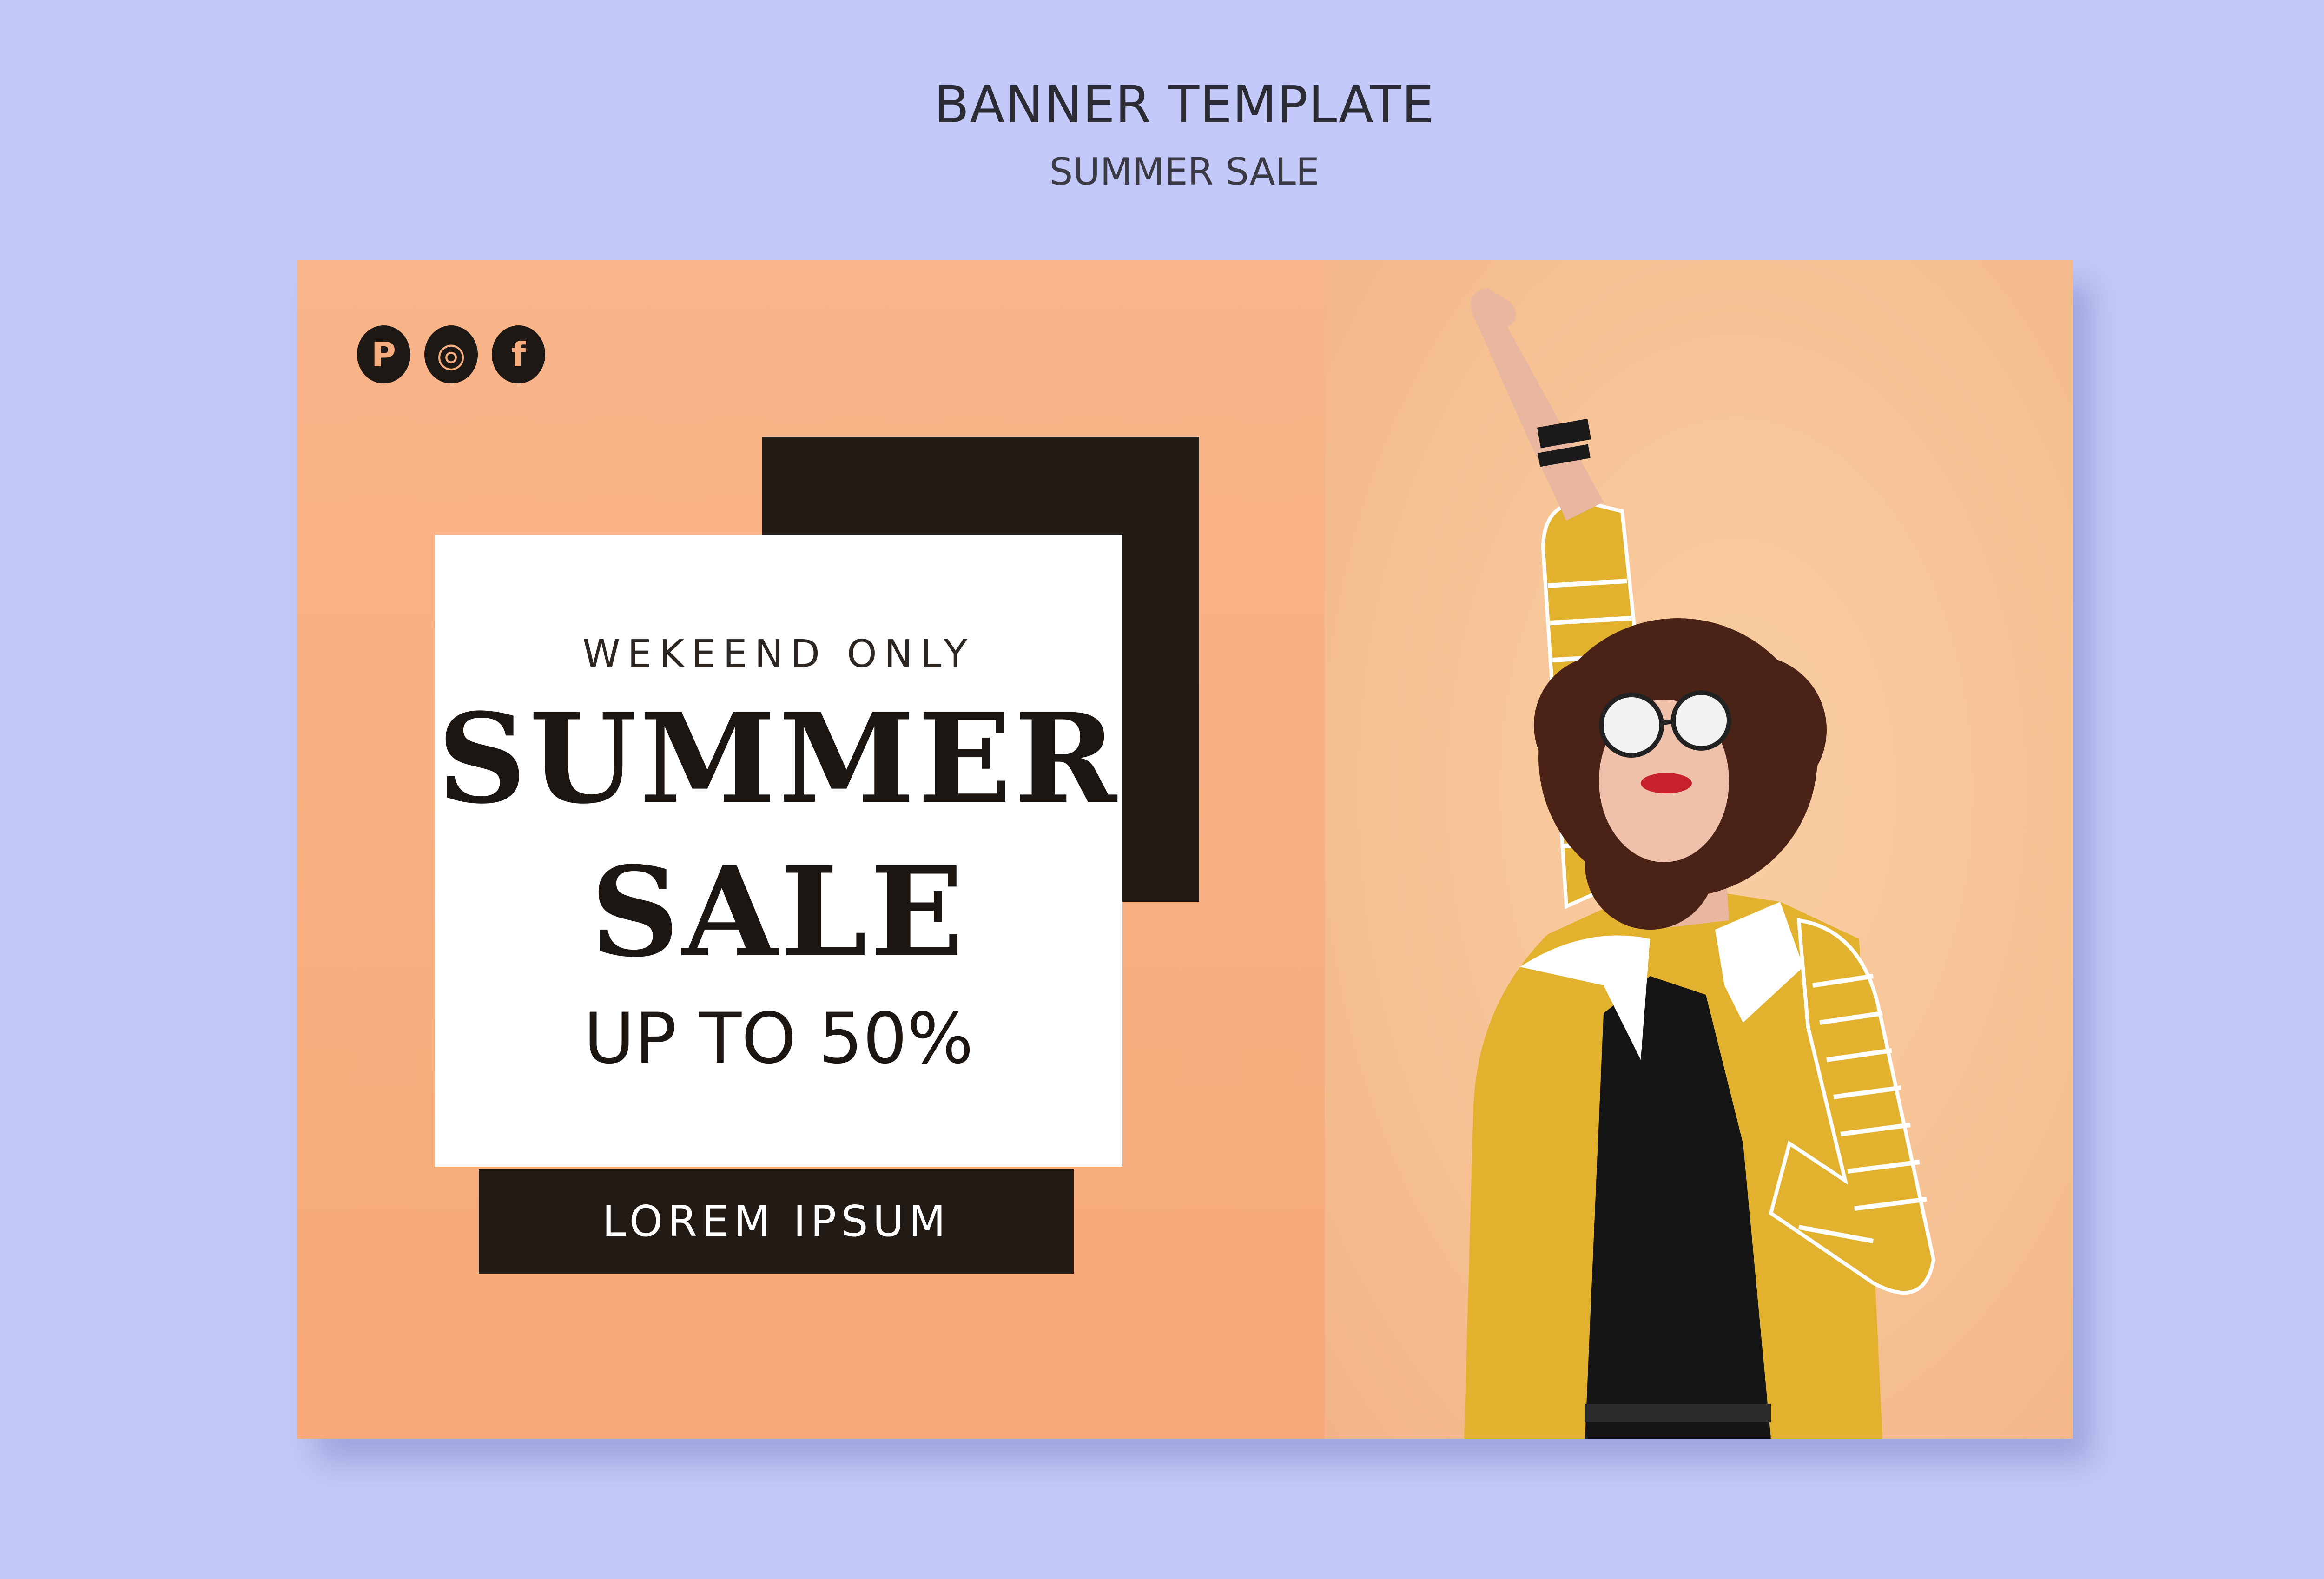 The height and width of the screenshot is (1579, 2324). What do you see at coordinates (778, 759) in the screenshot?
I see `headline-summer: SUMMER` at bounding box center [778, 759].